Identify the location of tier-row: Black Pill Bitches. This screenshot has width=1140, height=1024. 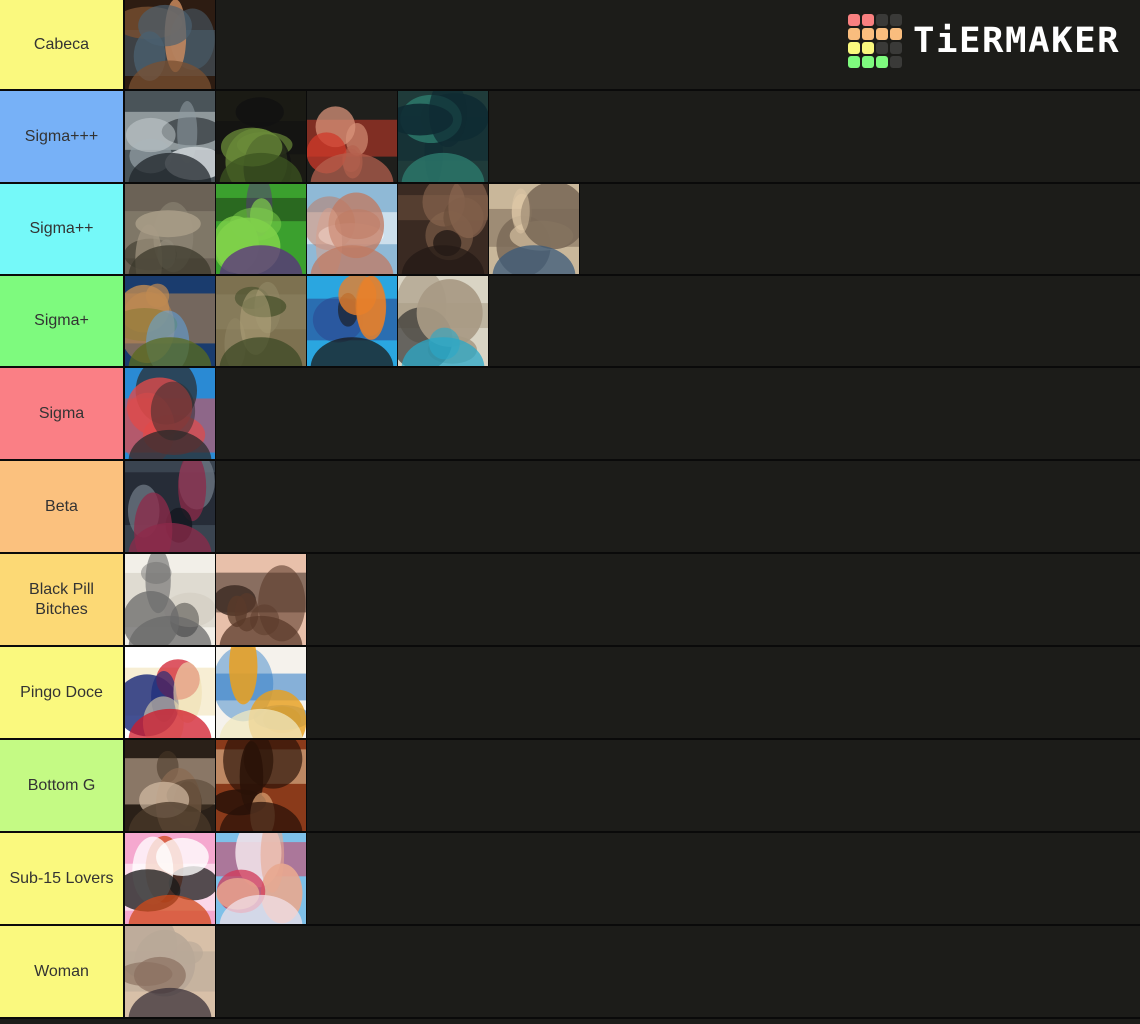
(570, 600).